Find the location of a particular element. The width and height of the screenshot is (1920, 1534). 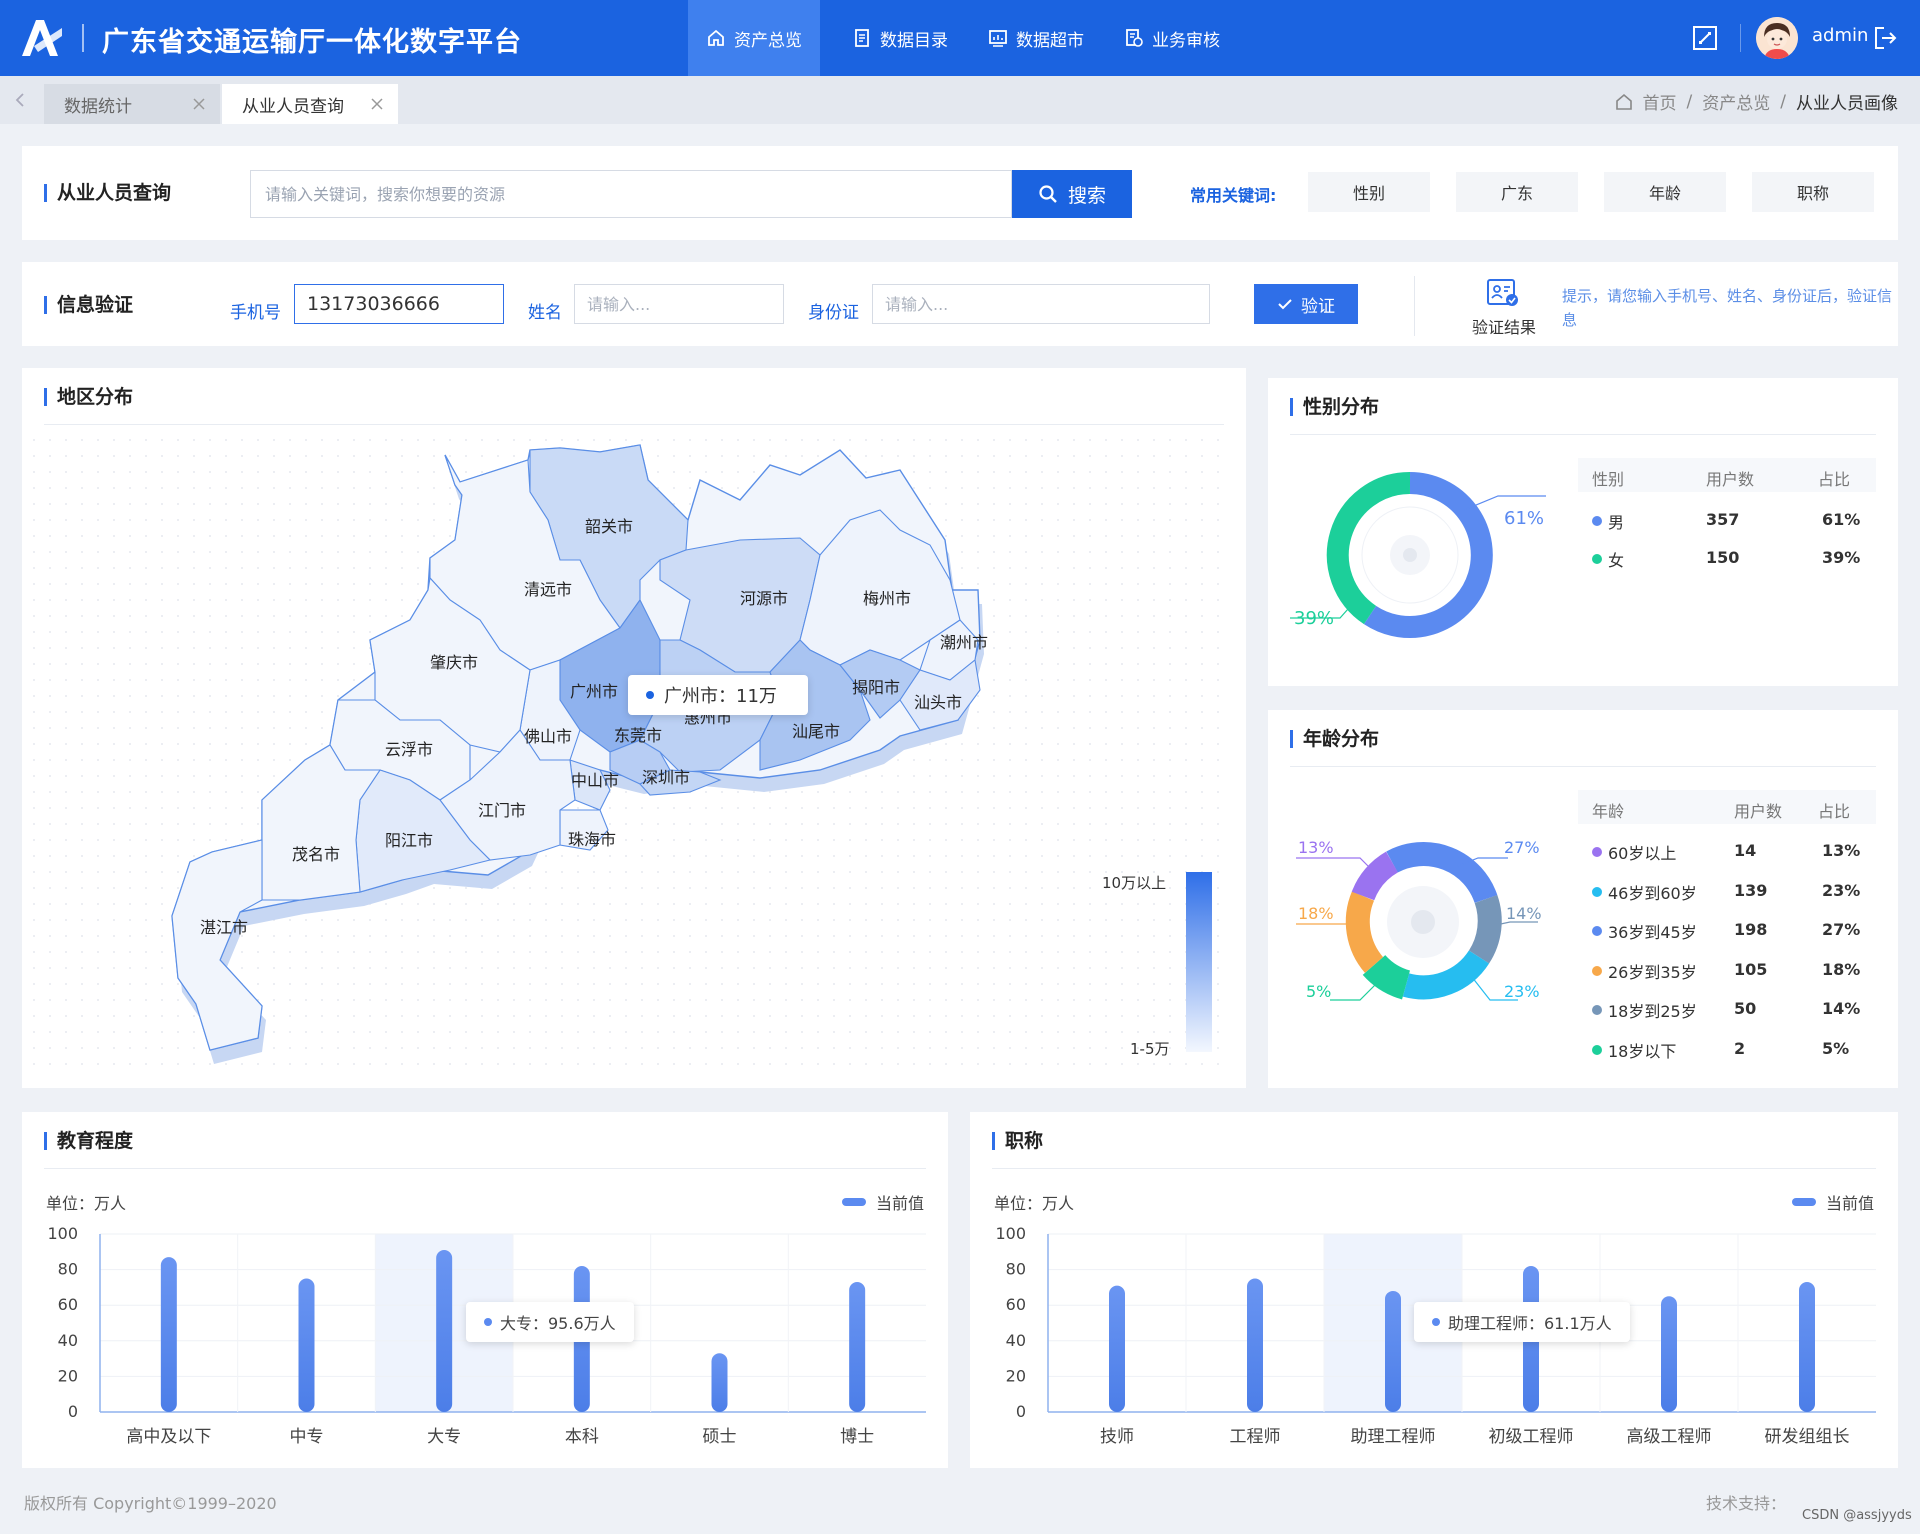

legend-low-label: 1-5万 is located at coordinates (1150, 1049).